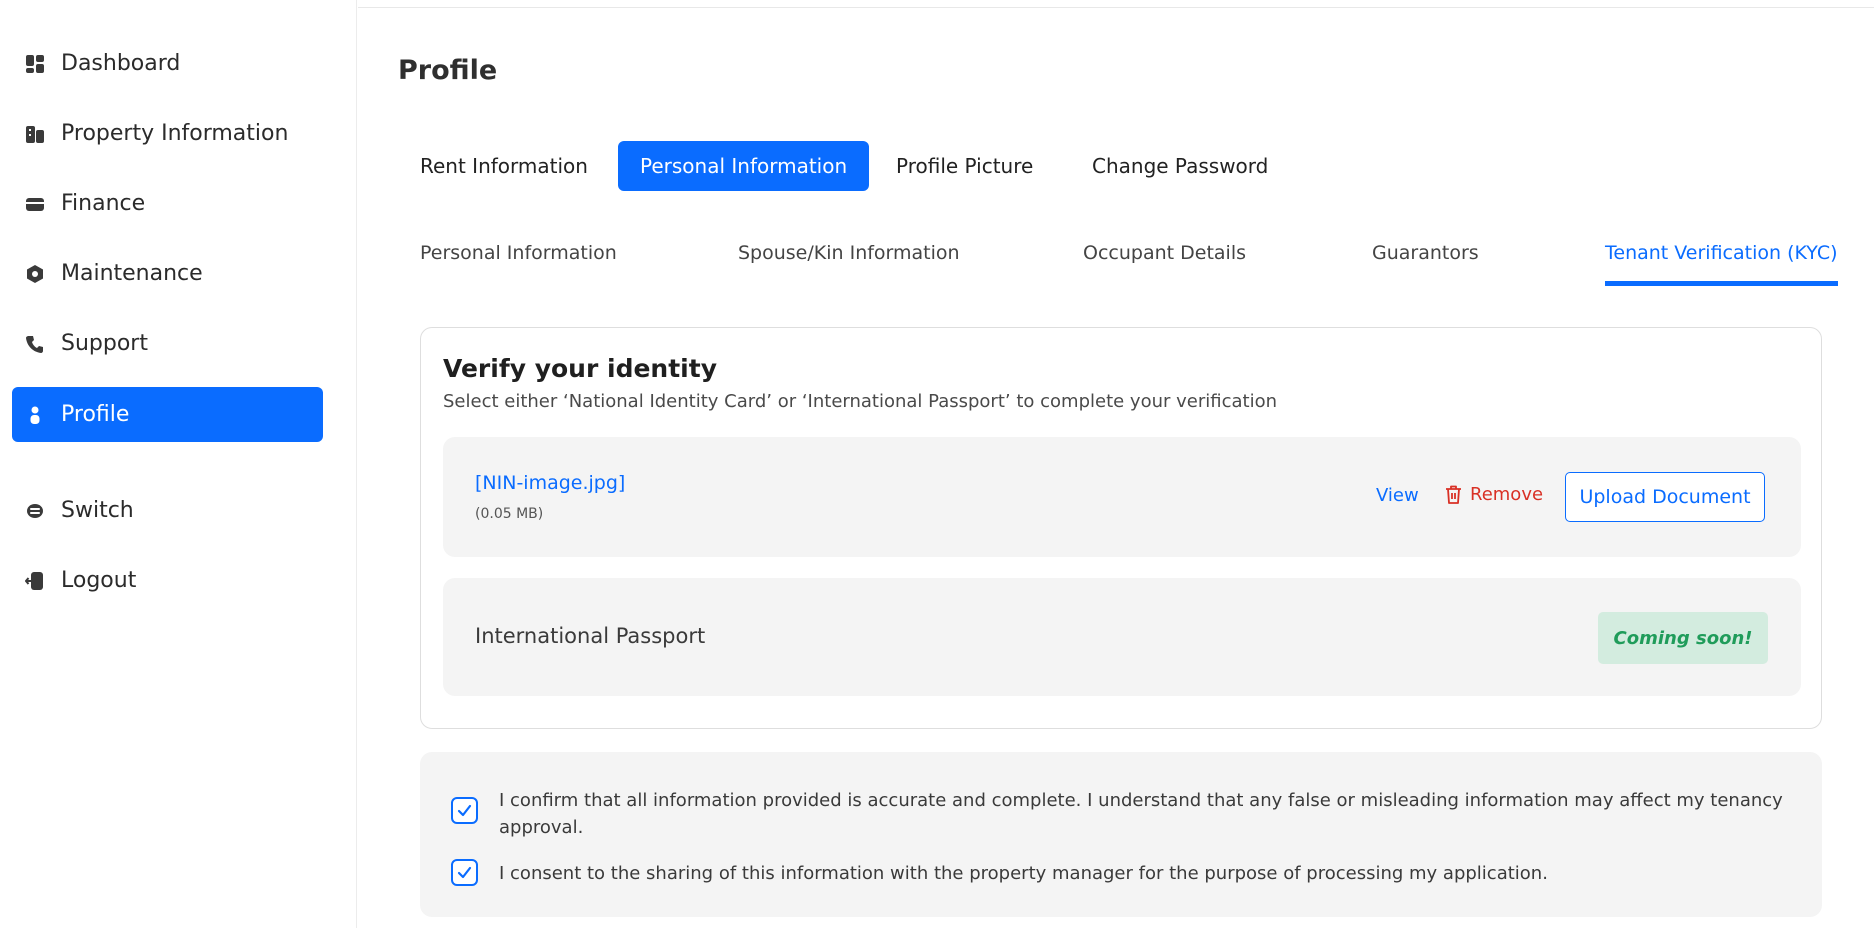 The image size is (1874, 928). Describe the element at coordinates (35, 274) in the screenshot. I see `wrench-icon` at that location.